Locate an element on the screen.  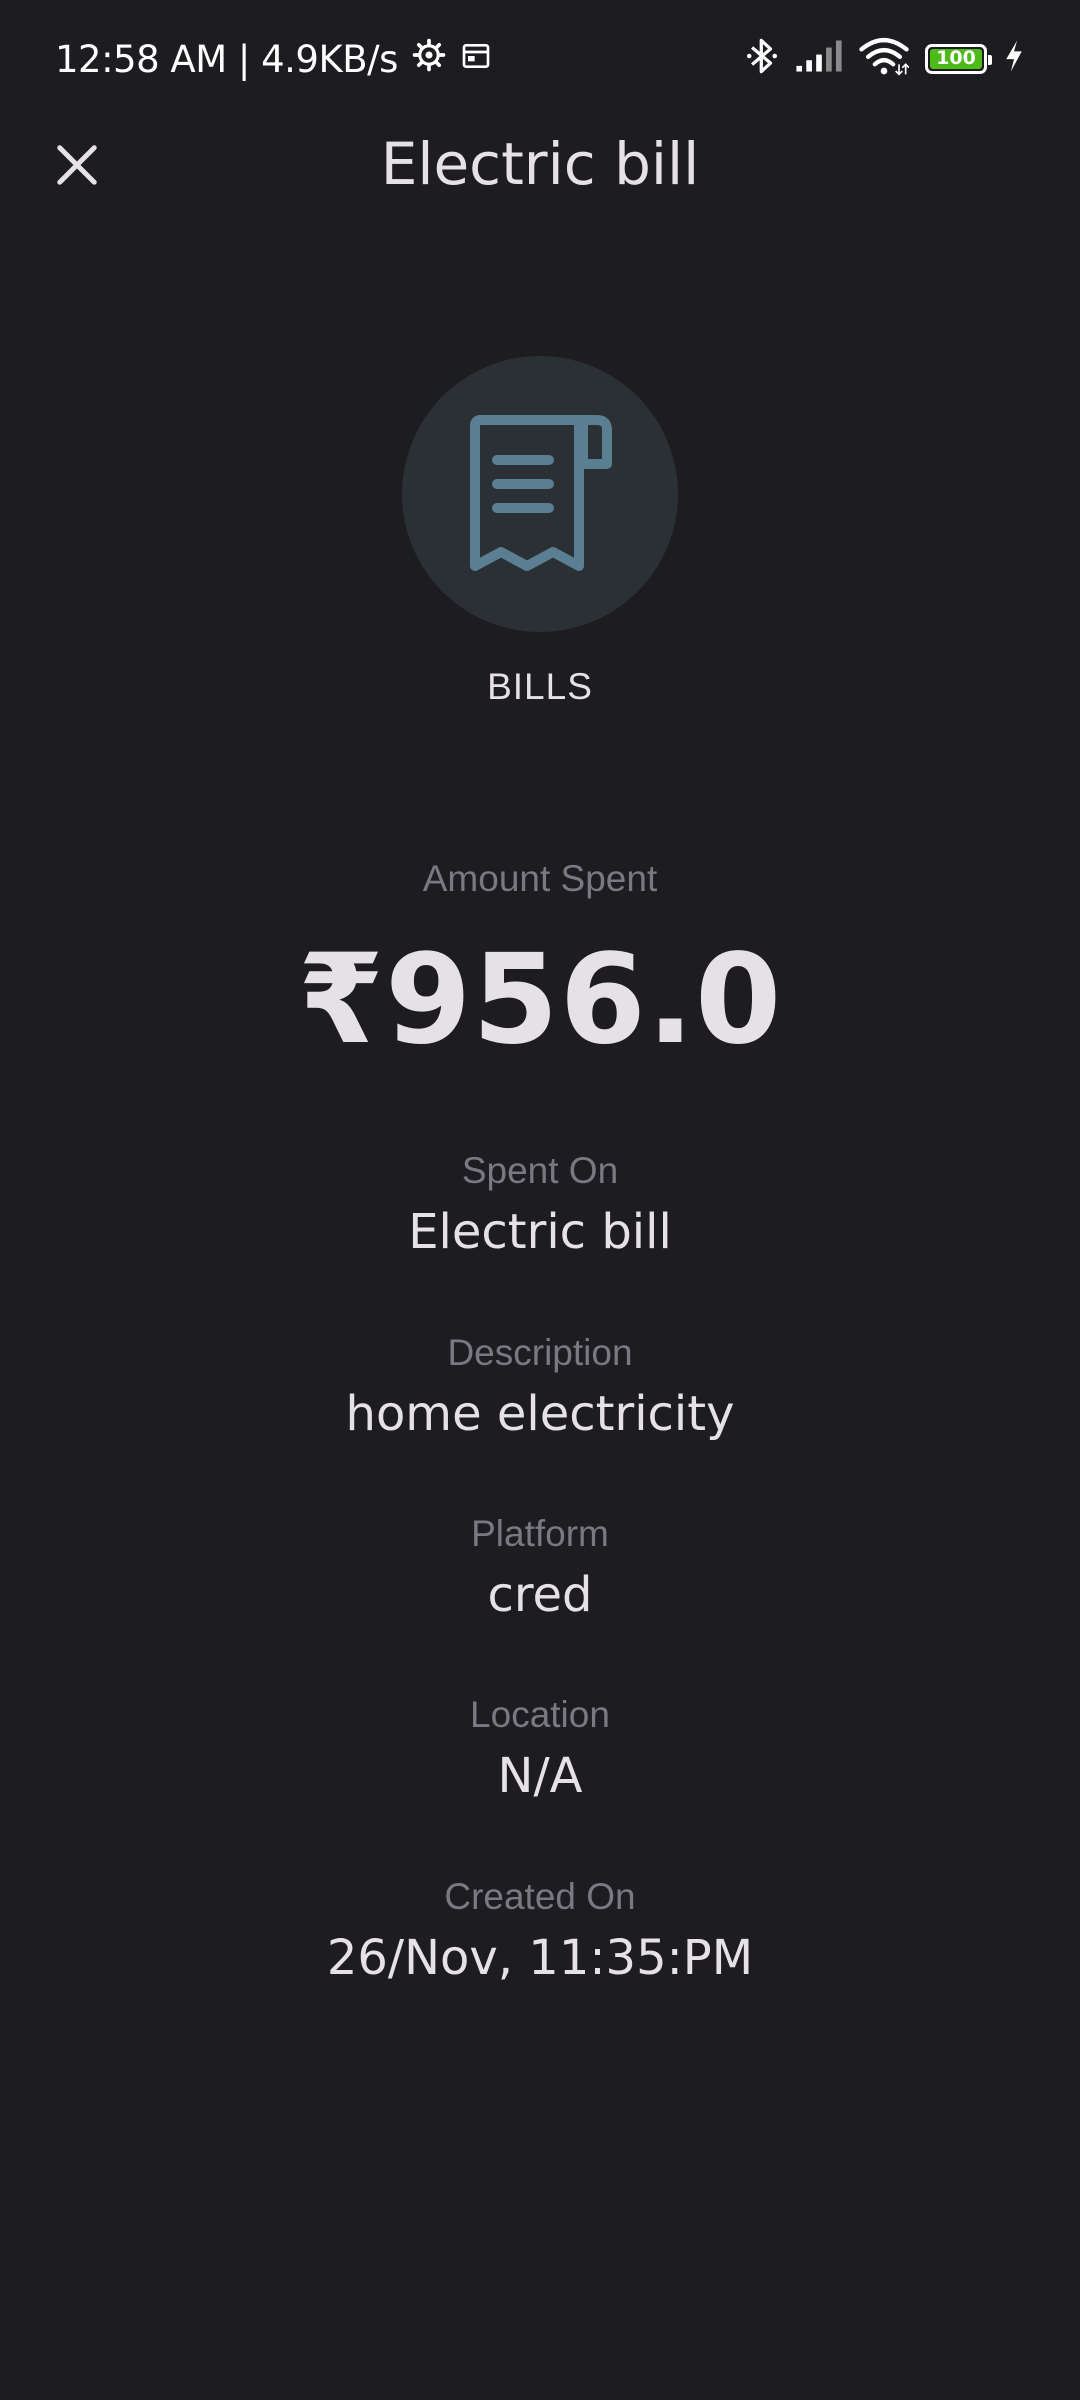
battery-icon: 100 is located at coordinates (958, 58).